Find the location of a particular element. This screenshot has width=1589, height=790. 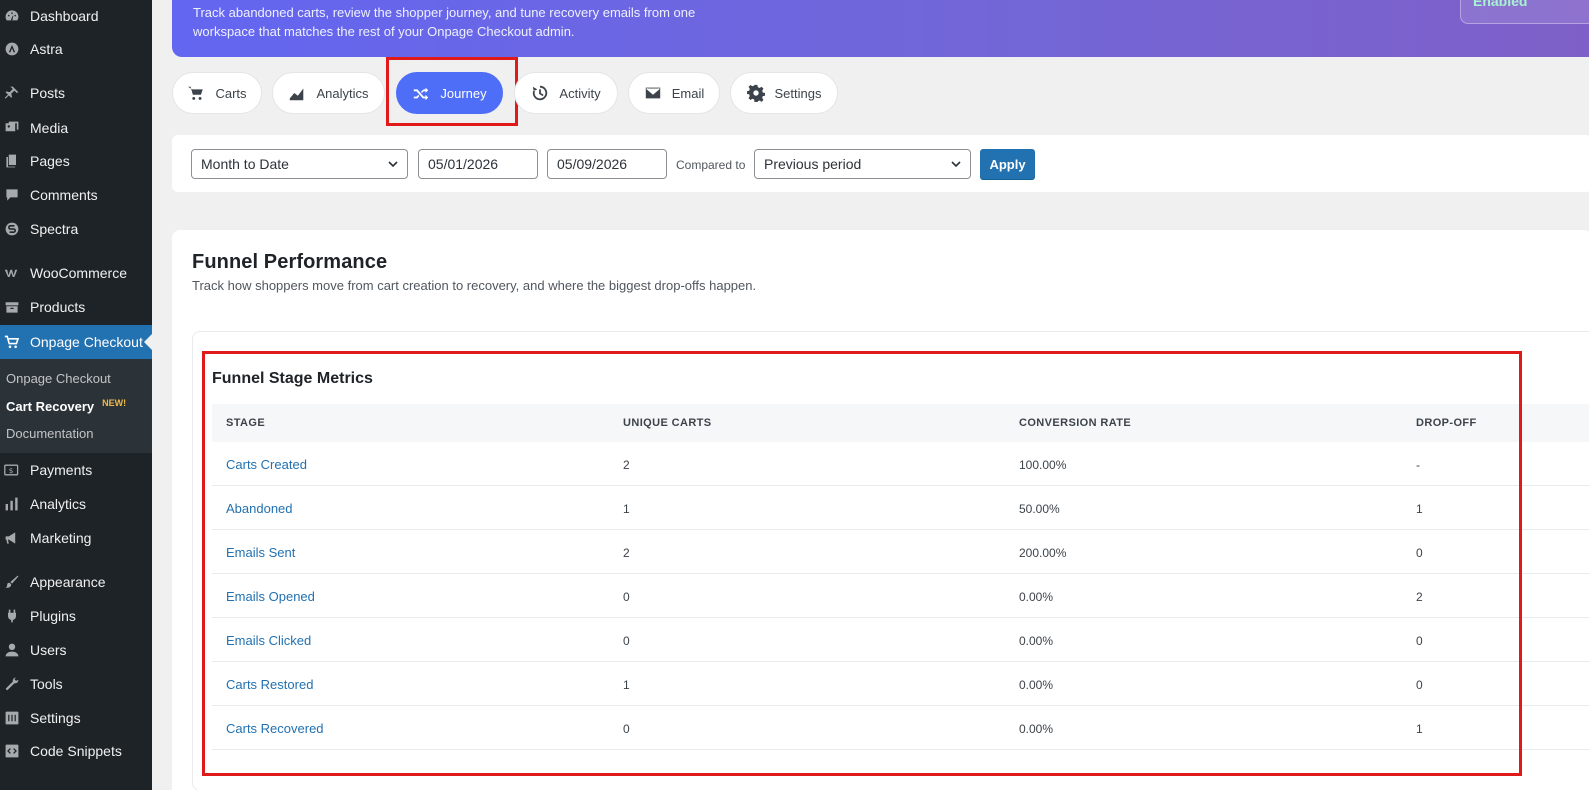

sidebar-item-analytics: Analytics is located at coordinates (76, 504).